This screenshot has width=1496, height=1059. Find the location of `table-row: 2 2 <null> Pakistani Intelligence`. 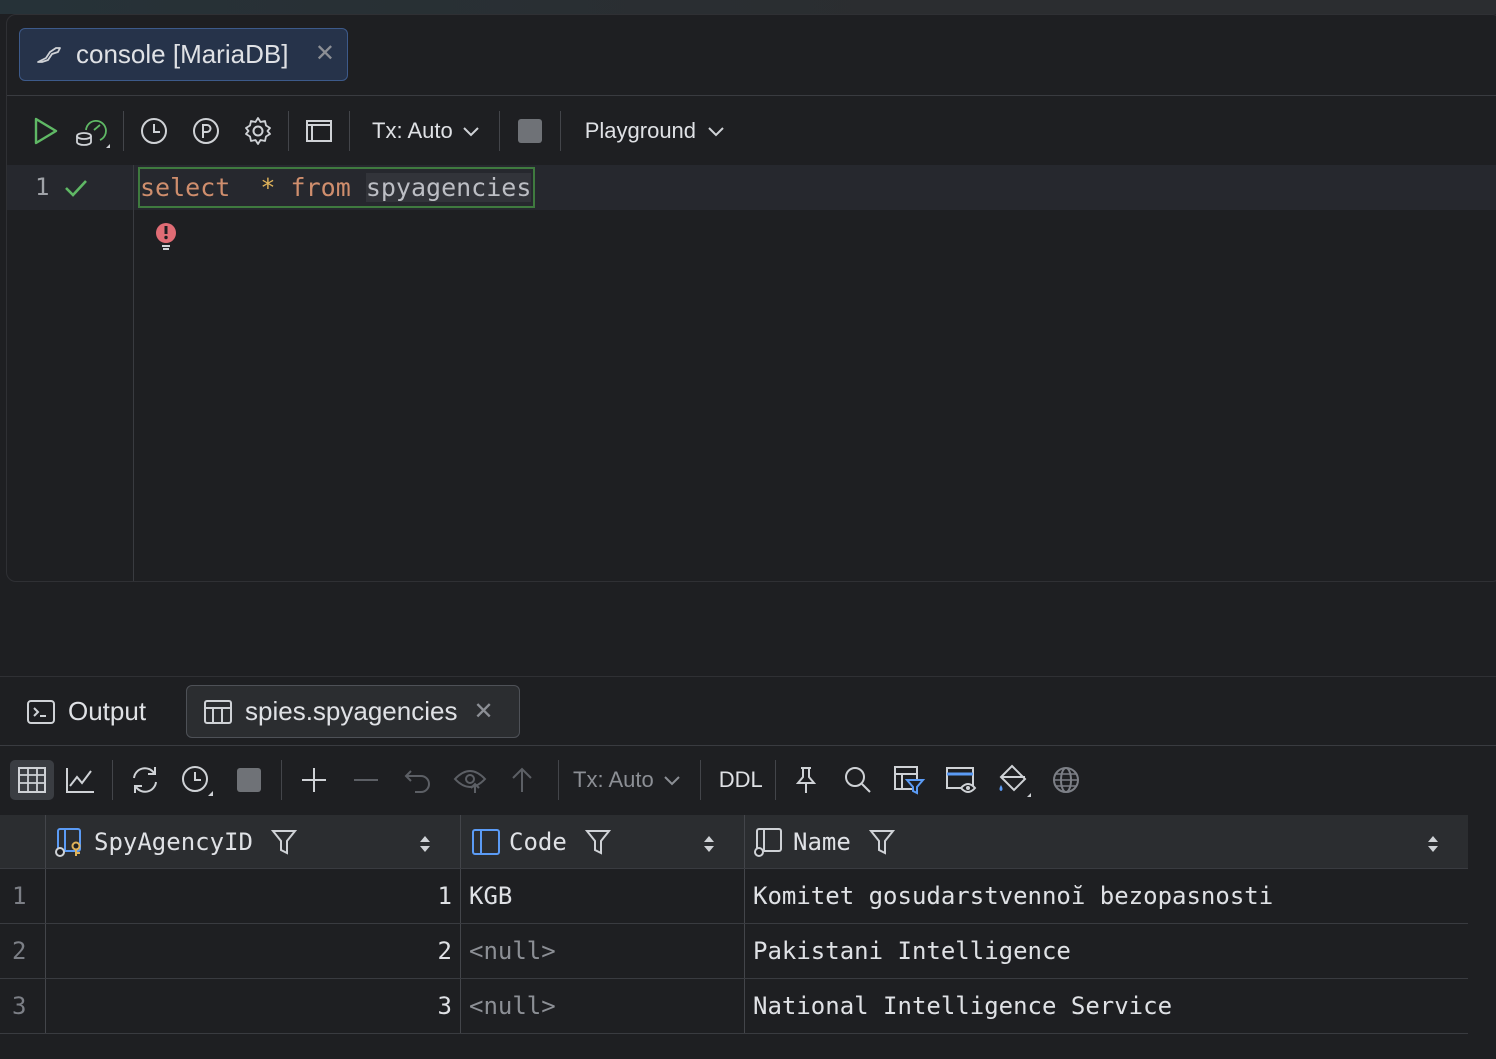

table-row: 2 2 <null> Pakistani Intelligence is located at coordinates (734, 951).